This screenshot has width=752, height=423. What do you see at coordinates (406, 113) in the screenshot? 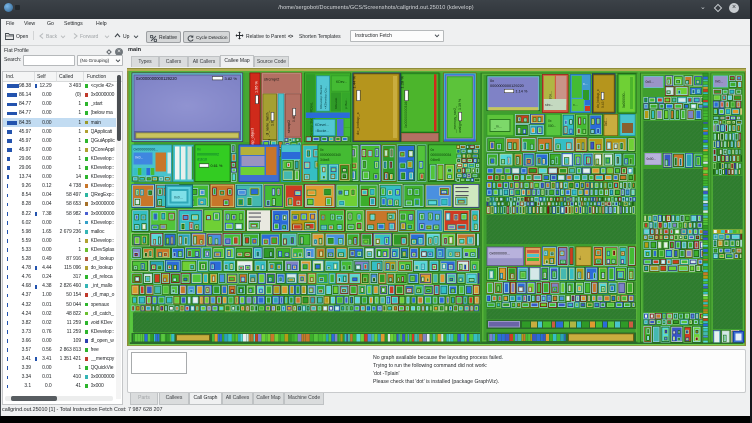
I see `svg-text: 0x00000000031640` at bounding box center [406, 113].